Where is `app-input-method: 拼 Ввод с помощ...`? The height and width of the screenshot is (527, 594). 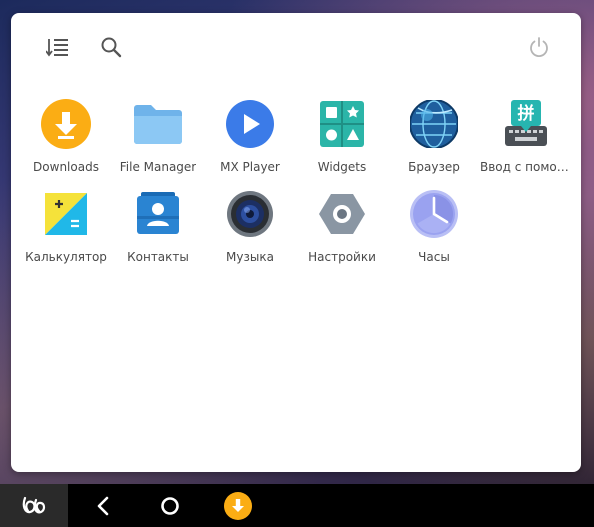
app-input-method: 拼 Ввод с помощ... is located at coordinates (526, 140).